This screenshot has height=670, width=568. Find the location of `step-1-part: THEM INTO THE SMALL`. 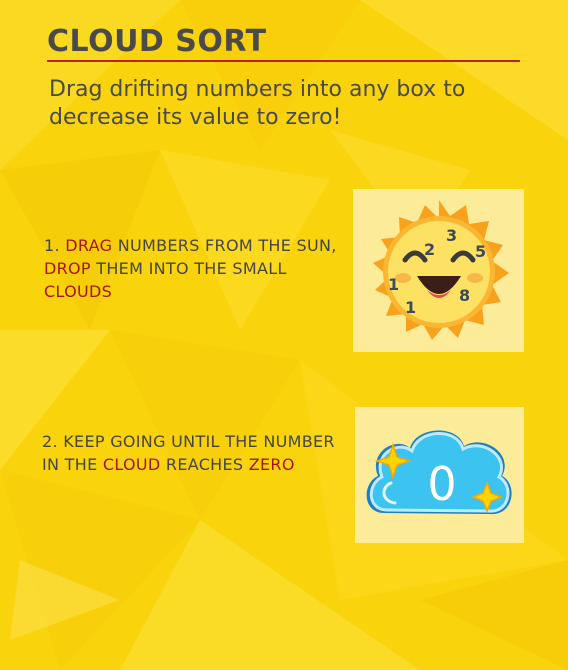

step-1-part: THEM INTO THE SMALL is located at coordinates (188, 268).